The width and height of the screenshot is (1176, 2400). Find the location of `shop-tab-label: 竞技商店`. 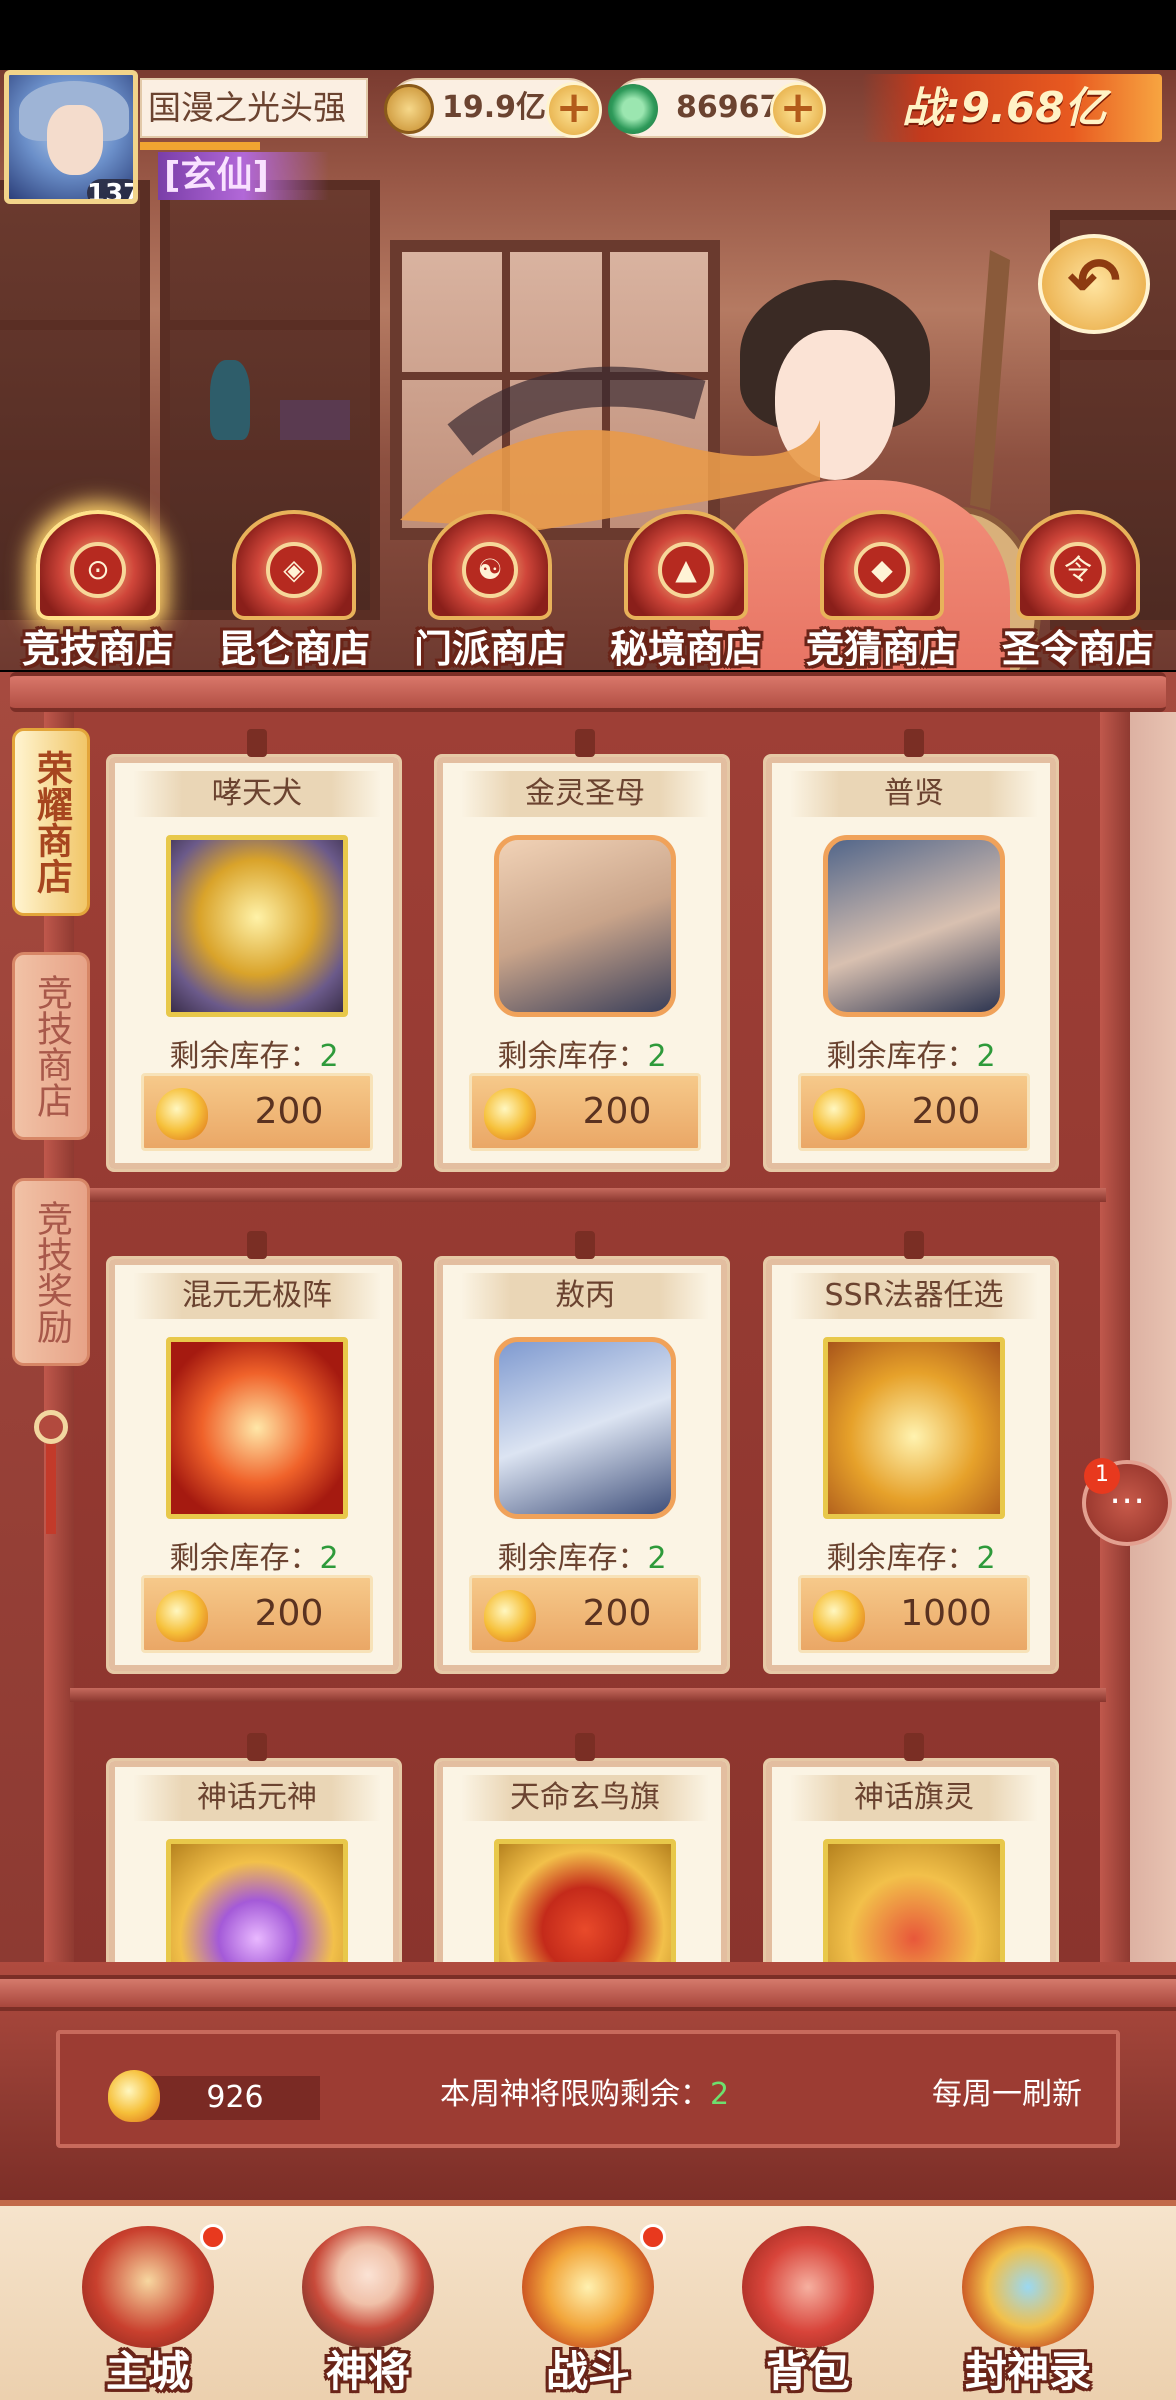

shop-tab-label: 竞技商店 is located at coordinates (97, 649).